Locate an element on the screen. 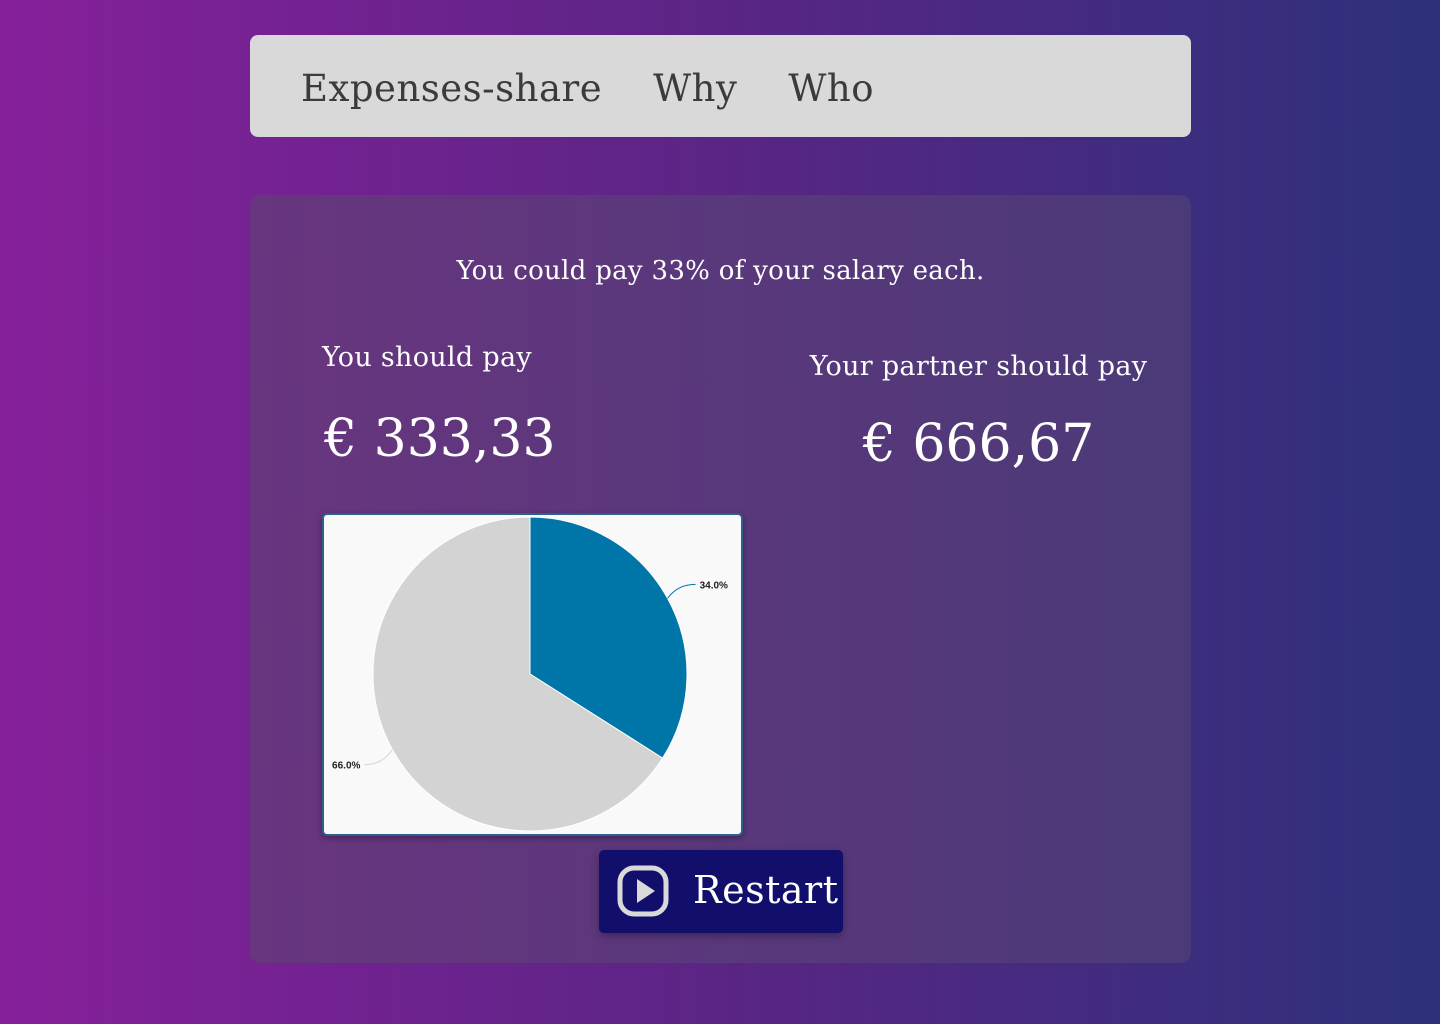 This screenshot has width=1440, height=1024. partner-should-pay-label: Your partner should pay is located at coordinates (978, 366).